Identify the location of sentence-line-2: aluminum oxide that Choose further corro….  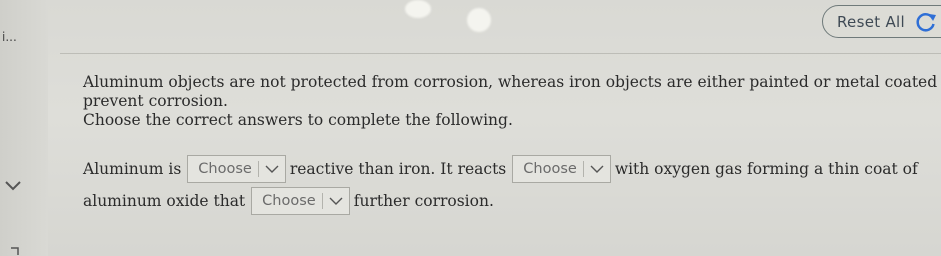
(288, 201).